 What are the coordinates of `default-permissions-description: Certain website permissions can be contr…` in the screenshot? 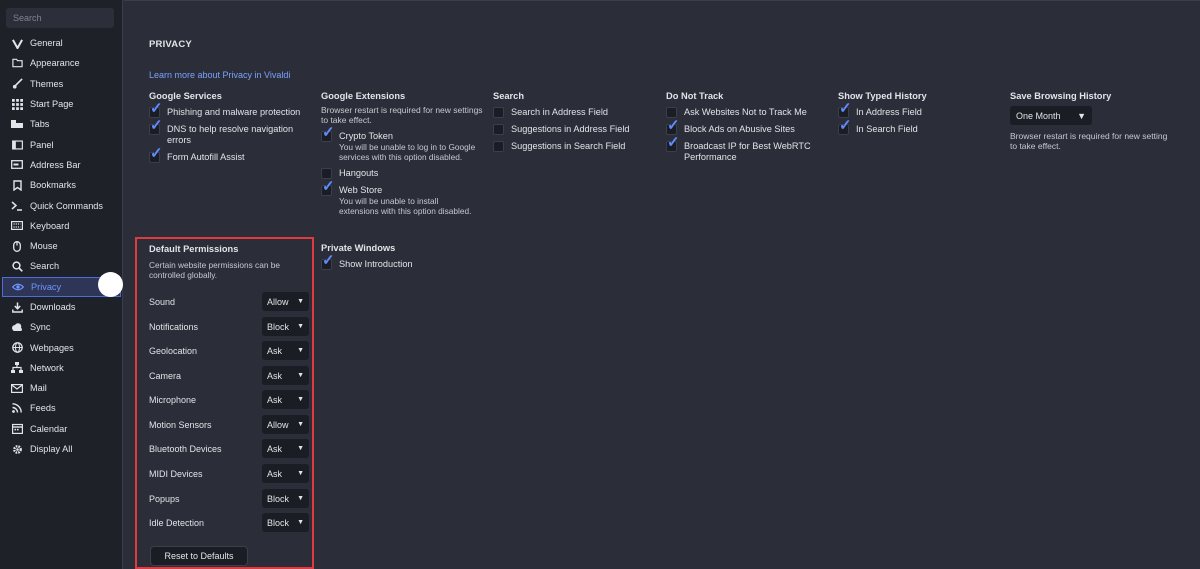 It's located at (214, 270).